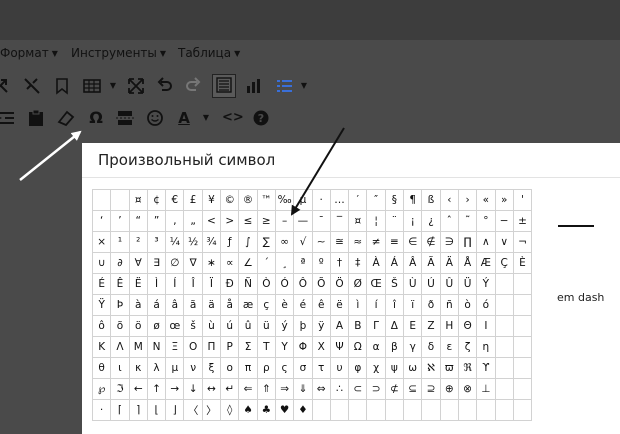  Describe the element at coordinates (156, 263) in the screenshot. I see `symbol-cell: ∃` at that location.